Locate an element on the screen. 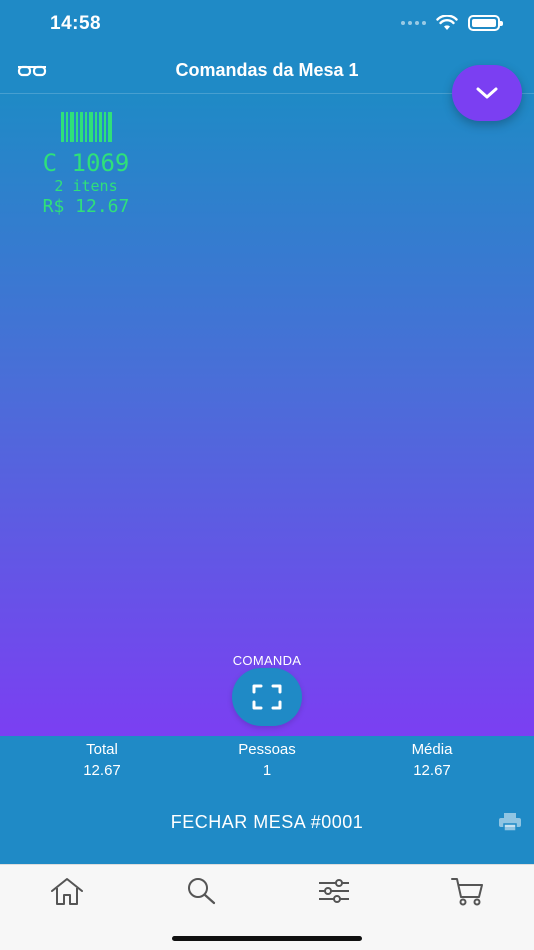  stat-people: Pessoas 1 is located at coordinates (267, 761).